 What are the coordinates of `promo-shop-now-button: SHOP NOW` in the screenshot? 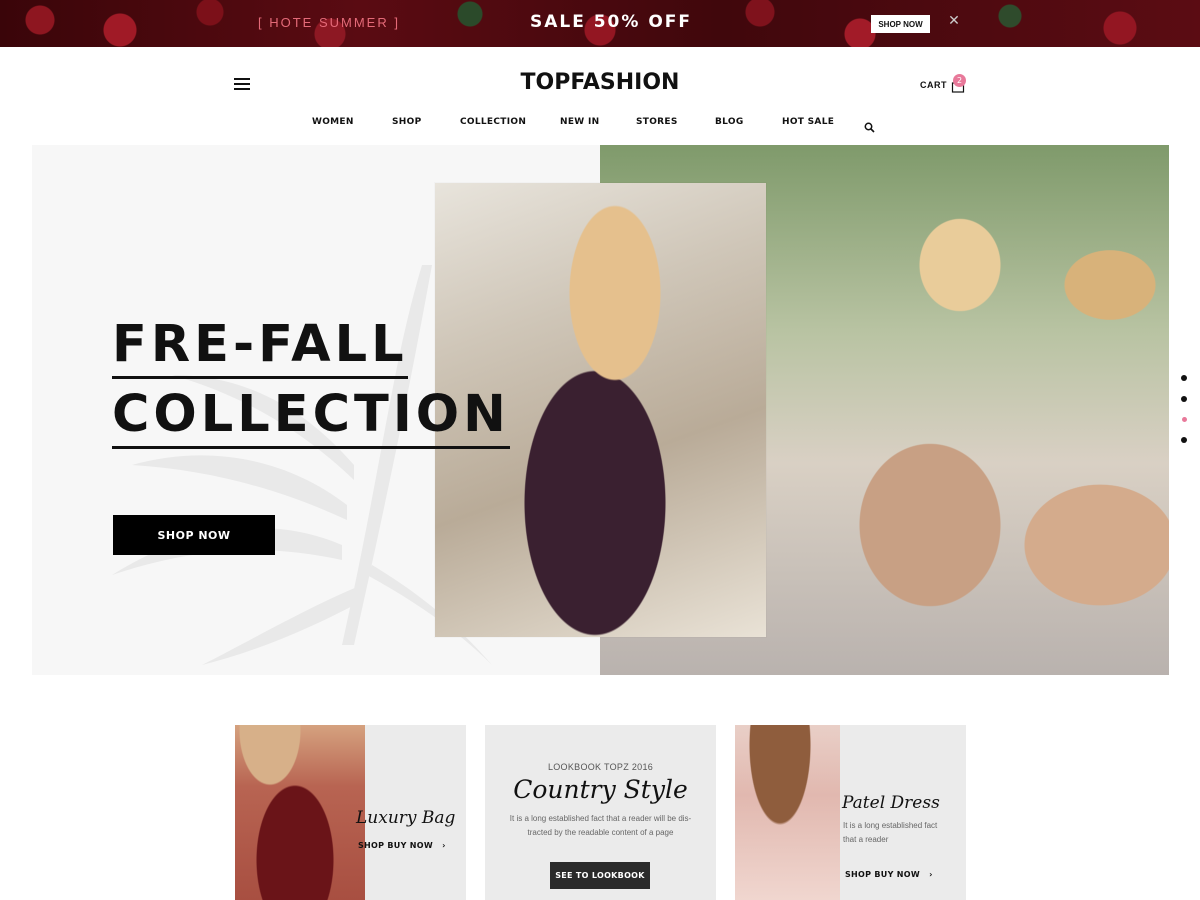 It's located at (900, 24).